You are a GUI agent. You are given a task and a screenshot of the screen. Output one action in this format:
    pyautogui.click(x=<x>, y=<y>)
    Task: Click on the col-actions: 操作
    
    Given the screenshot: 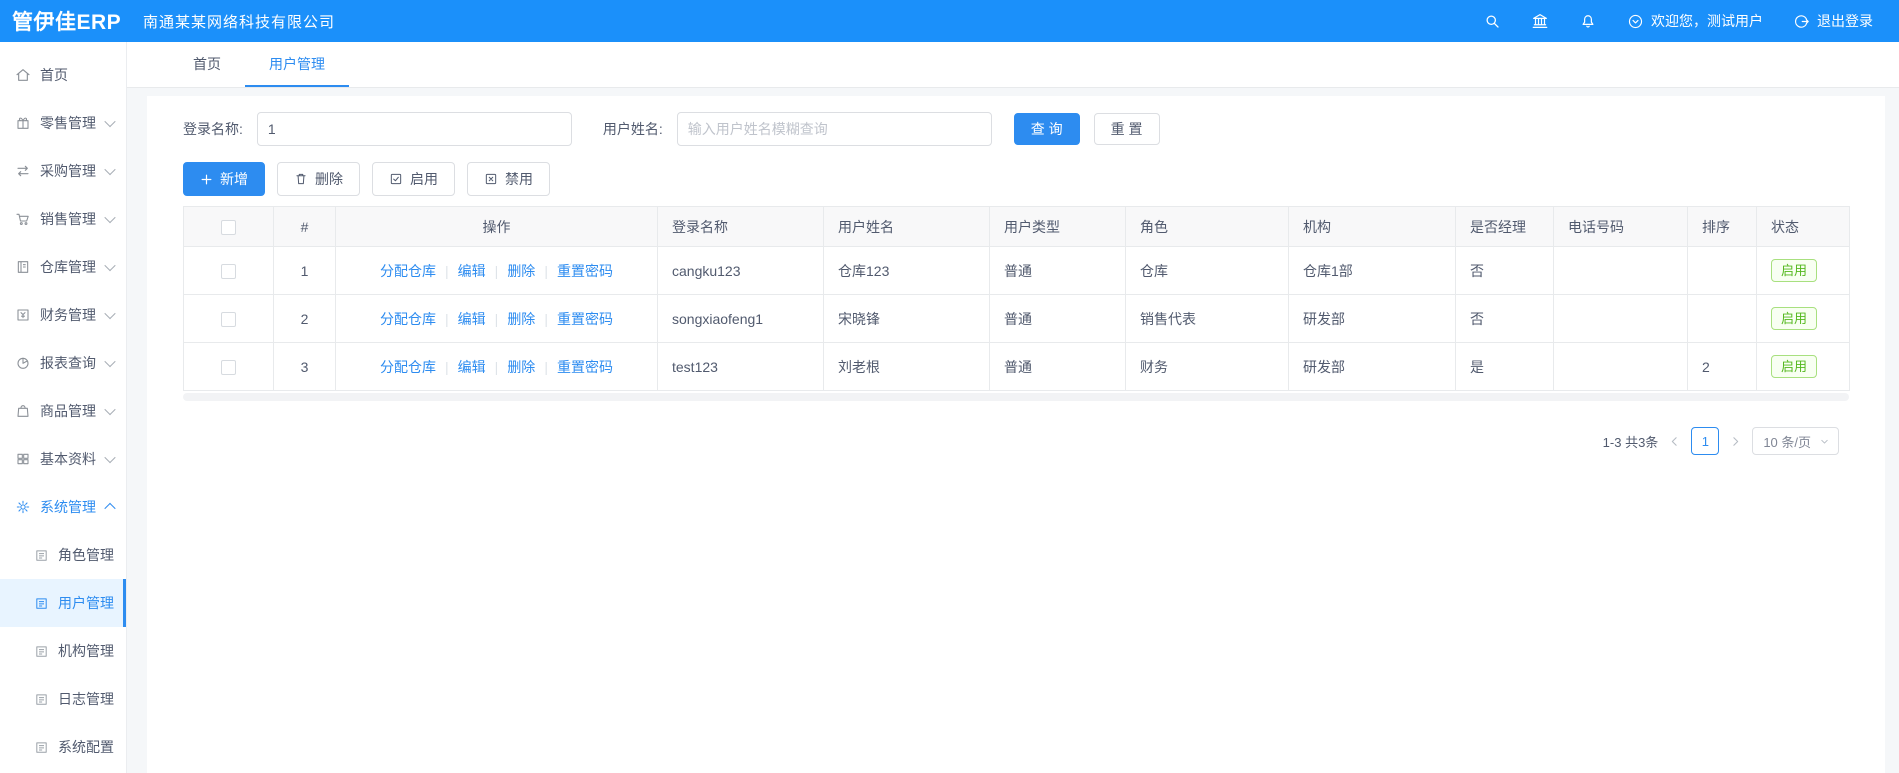 What is the action you would take?
    pyautogui.click(x=496, y=226)
    